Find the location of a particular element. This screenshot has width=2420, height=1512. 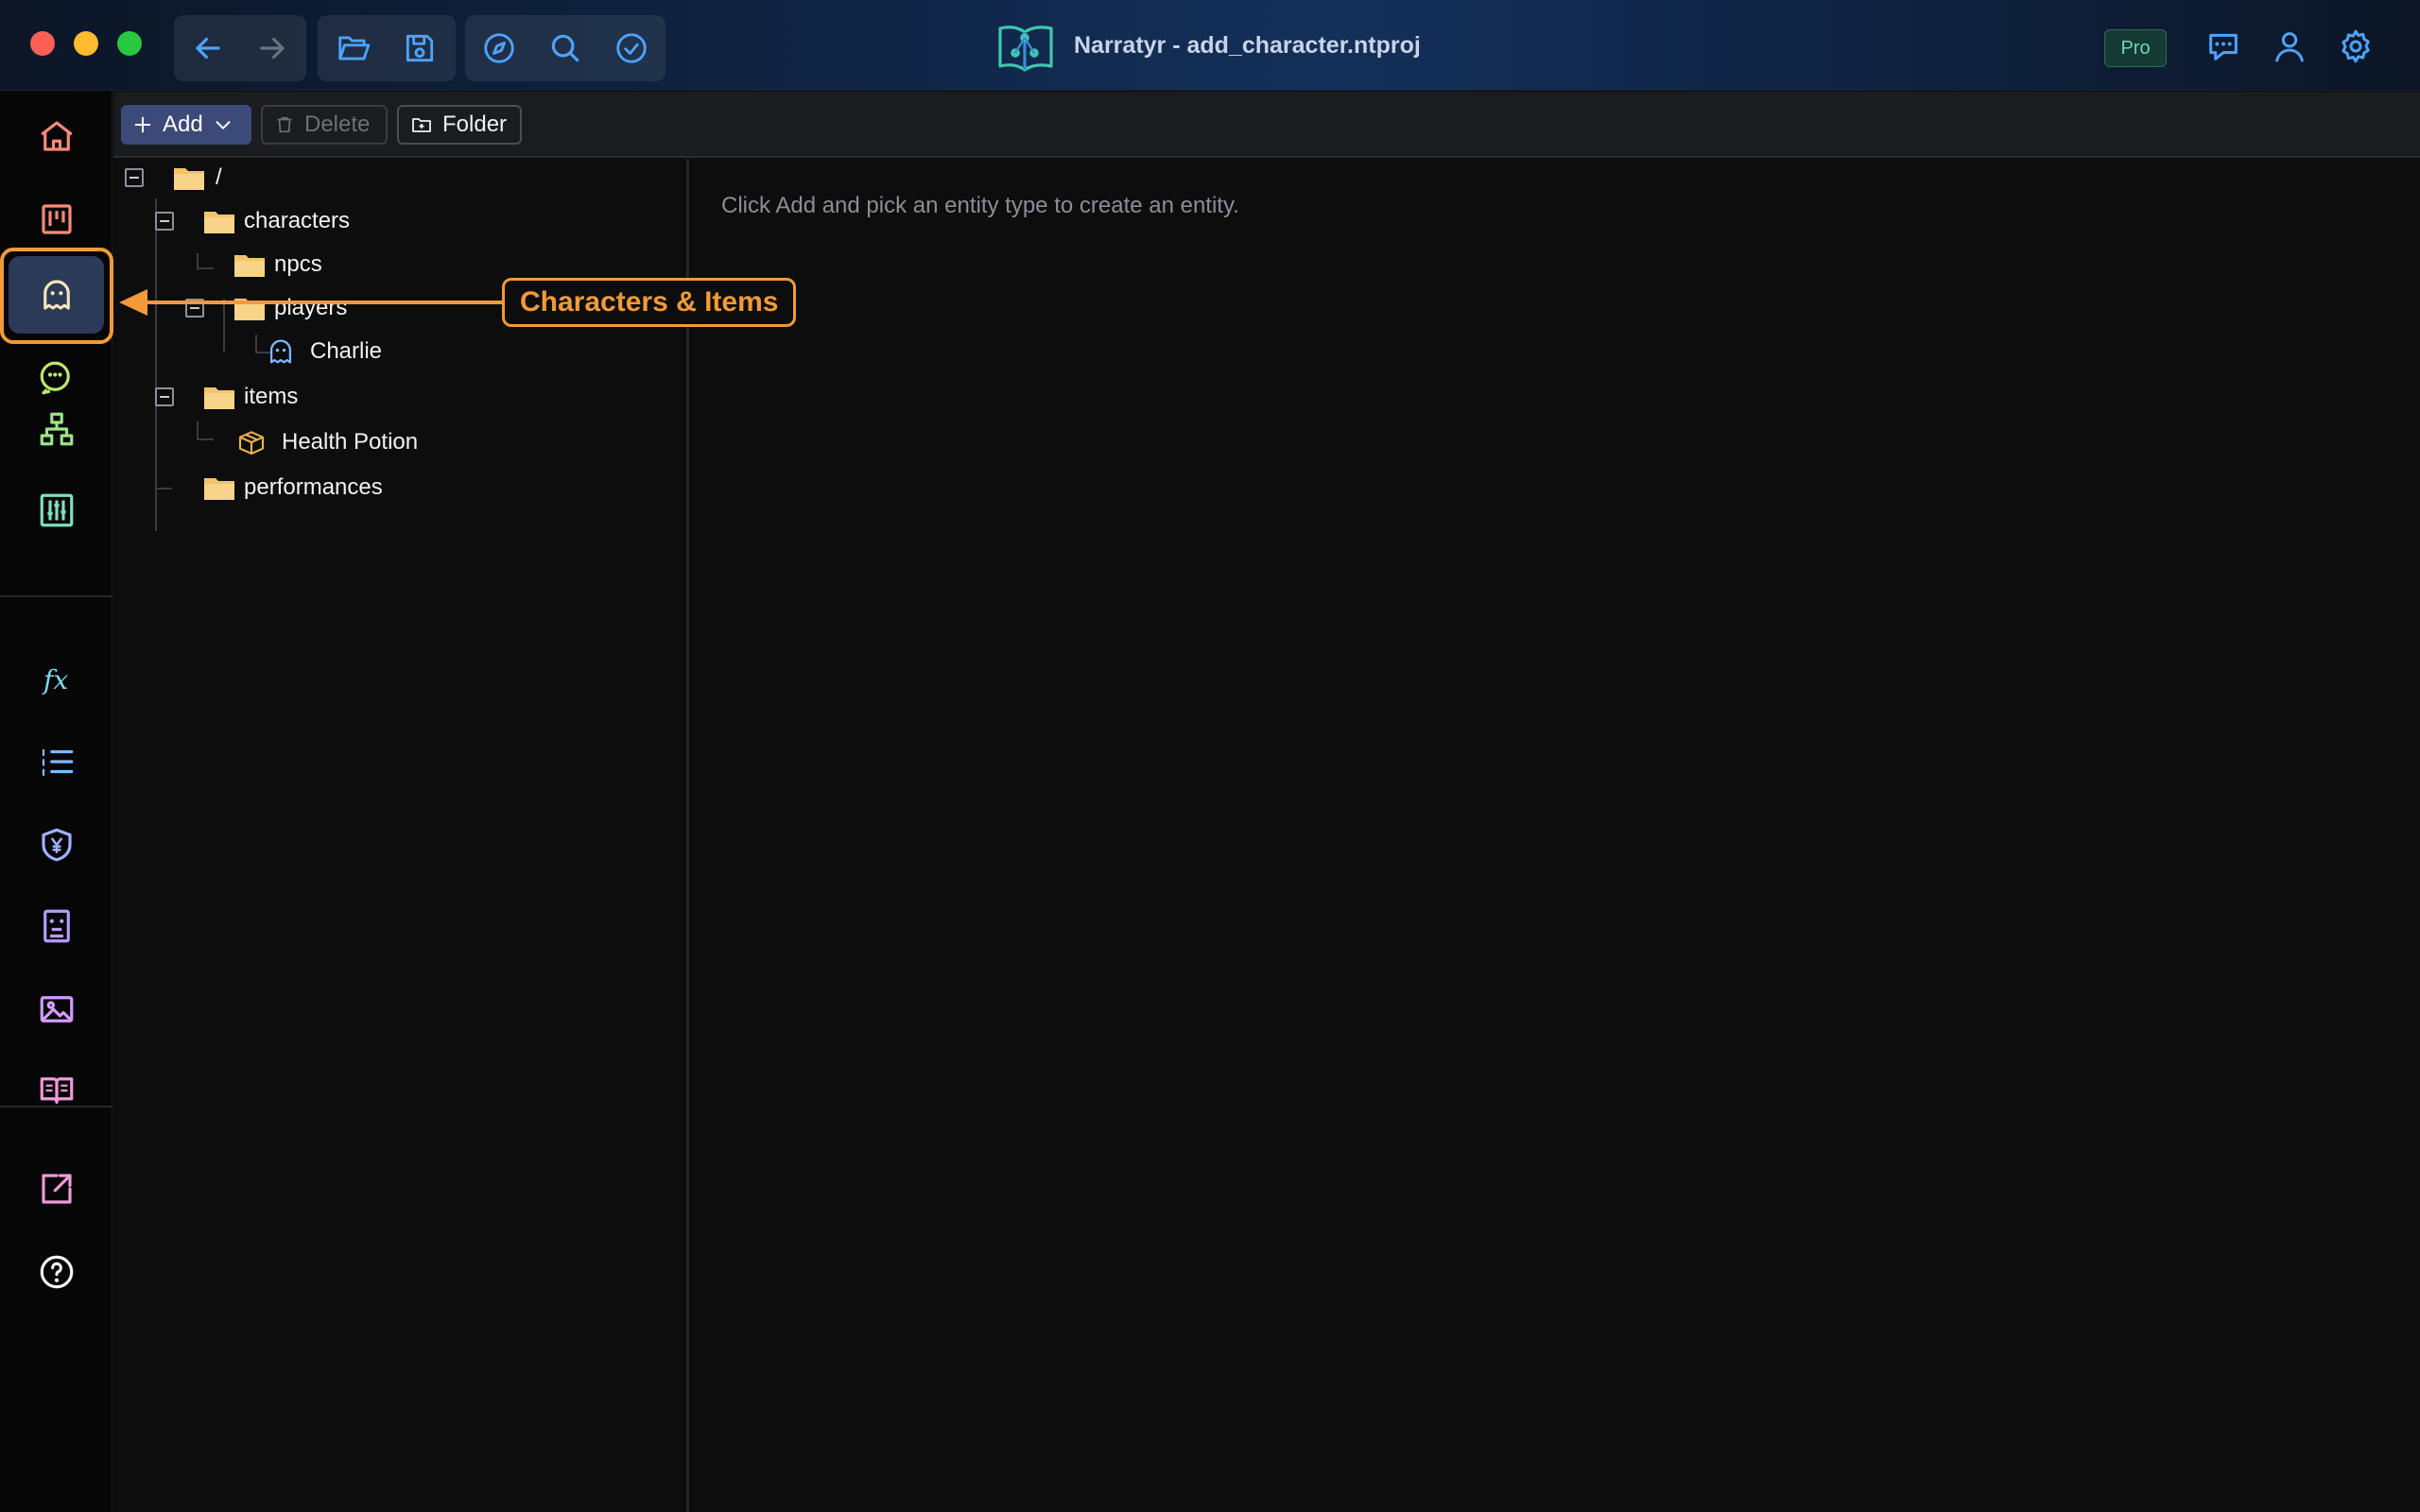

tree-row-characters: characters is located at coordinates (276, 221).